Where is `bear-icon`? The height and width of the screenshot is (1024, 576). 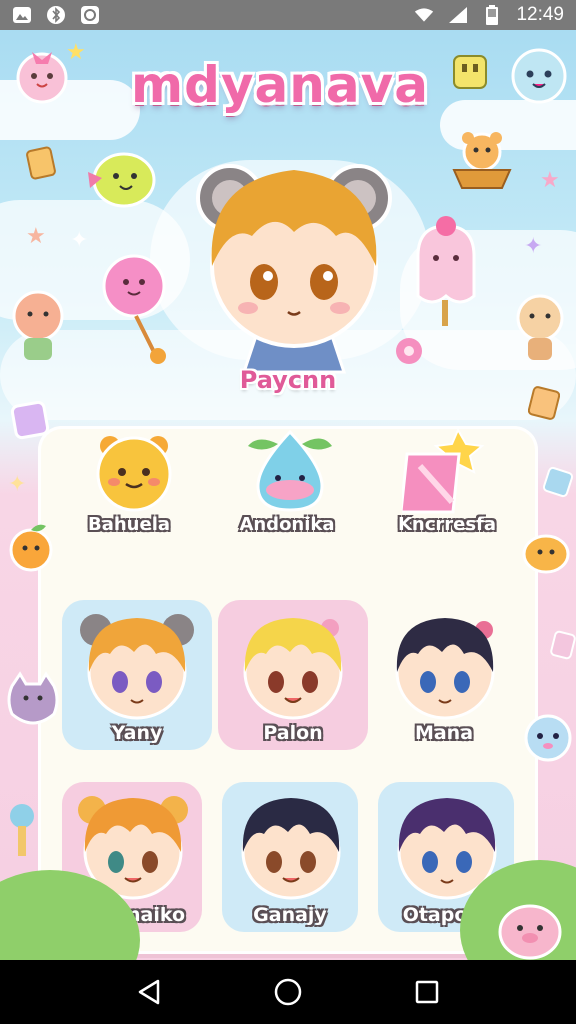
bear-icon is located at coordinates (134, 474).